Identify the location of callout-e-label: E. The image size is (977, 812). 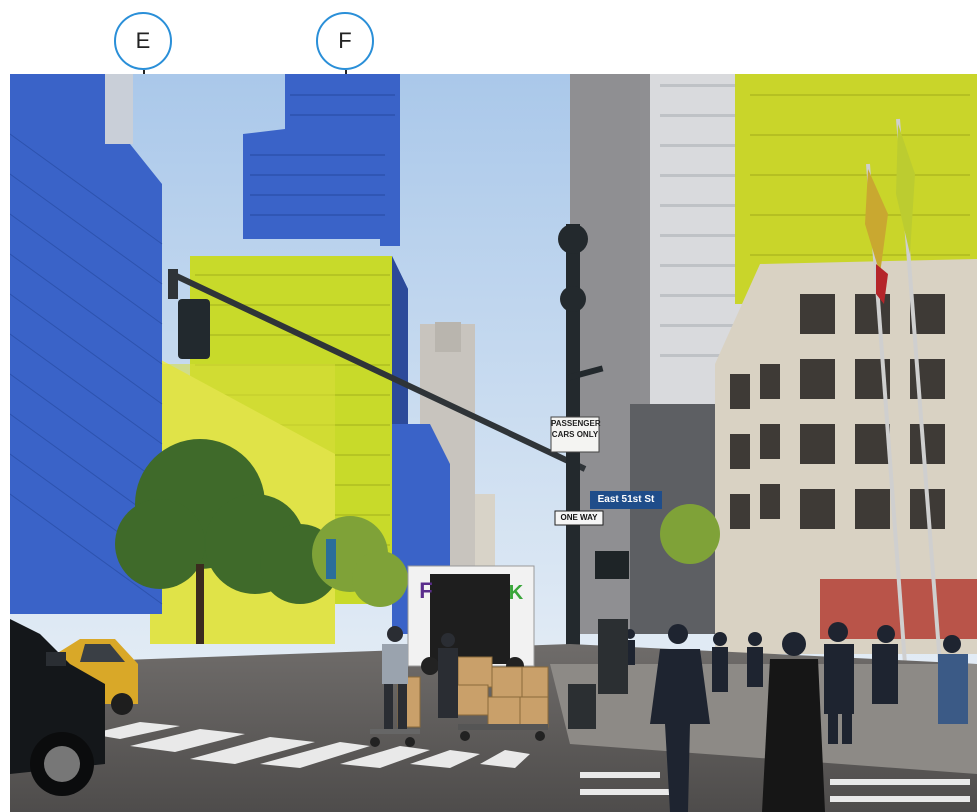
(143, 40).